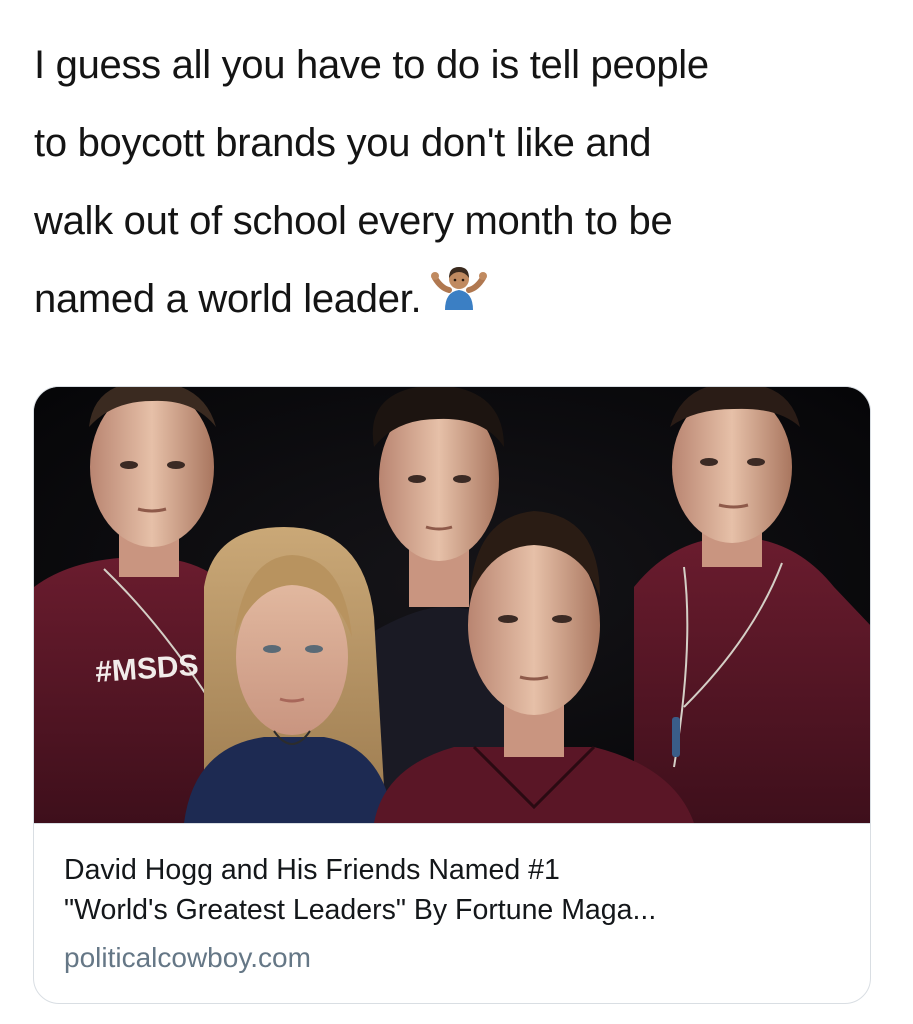 The width and height of the screenshot is (913, 1024). I want to click on person-shrugging-emoji-icon, so click(459, 297).